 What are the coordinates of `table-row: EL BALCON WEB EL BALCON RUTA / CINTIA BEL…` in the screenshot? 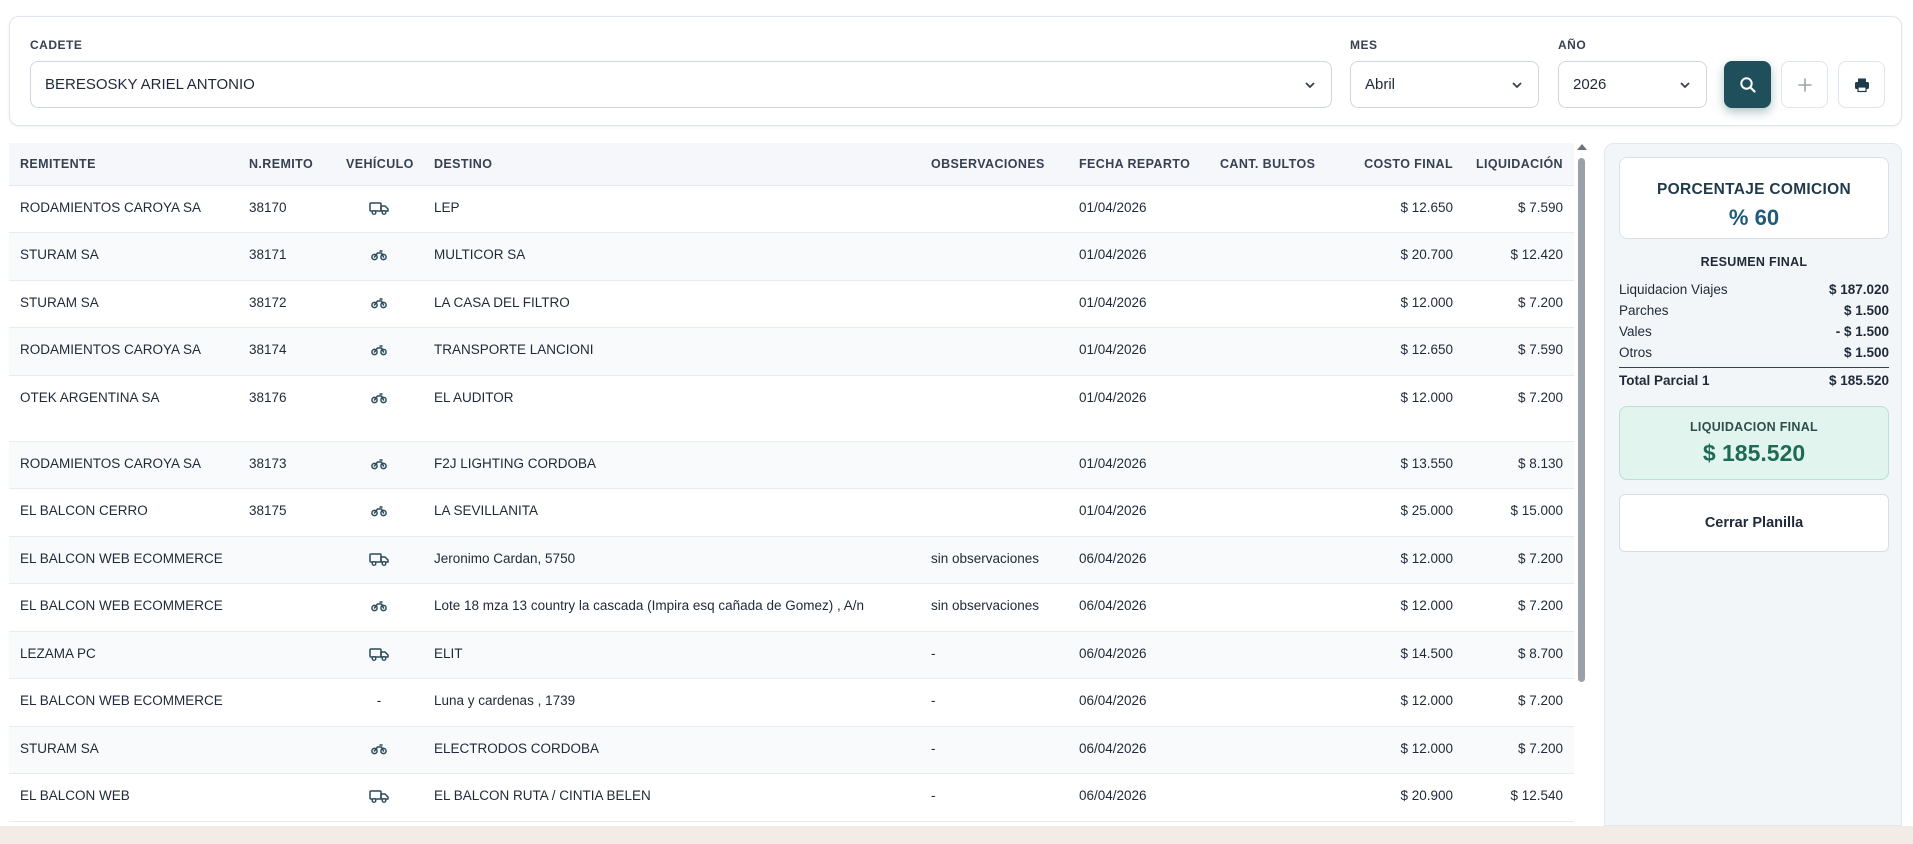 It's located at (791, 797).